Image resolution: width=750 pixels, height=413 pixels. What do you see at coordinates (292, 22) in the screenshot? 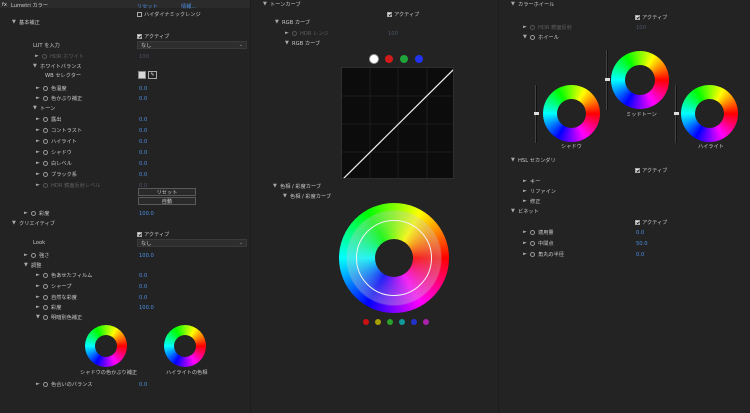
I see `rgb-curve-header: ▼ RGB カーブ` at bounding box center [292, 22].